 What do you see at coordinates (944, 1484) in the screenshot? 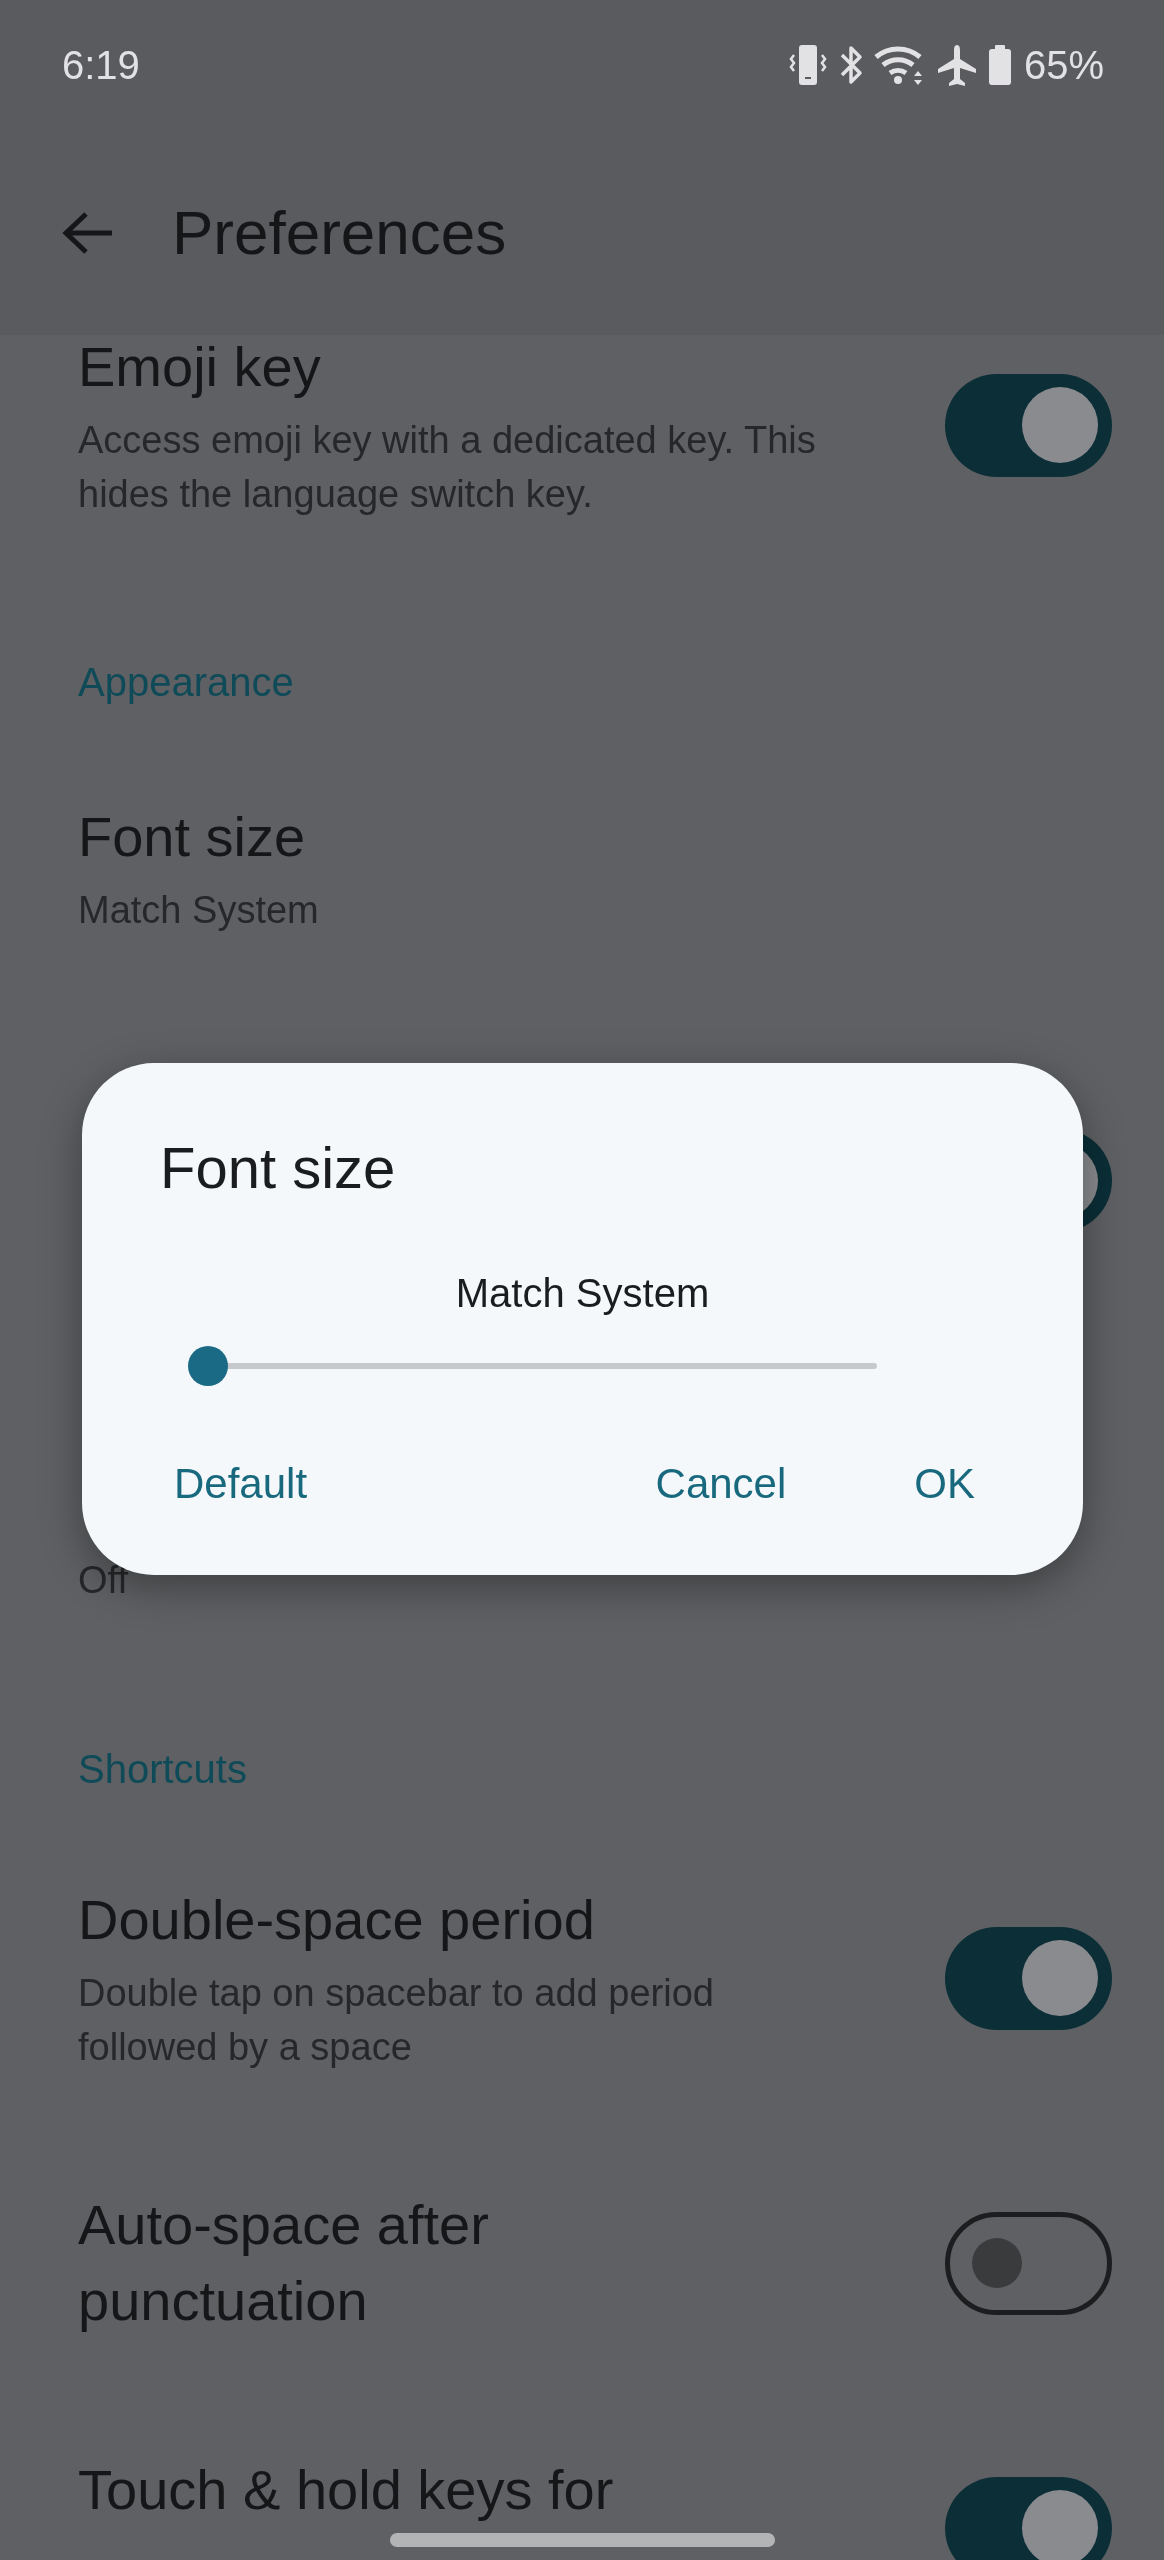
I see `dialog-button: OK` at bounding box center [944, 1484].